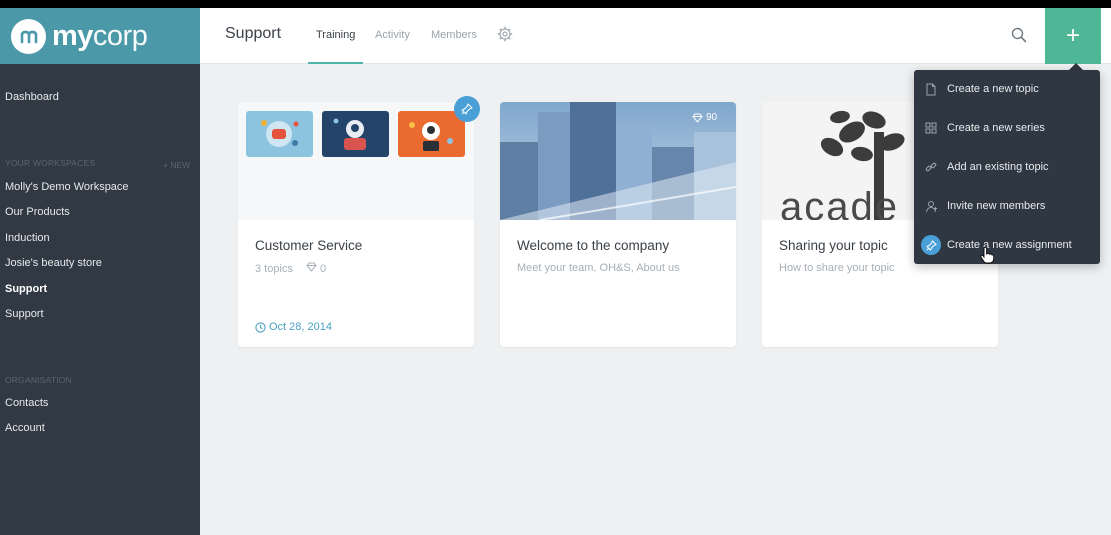 Image resolution: width=1111 pixels, height=535 pixels. I want to click on tab-members: Members, so click(454, 35).